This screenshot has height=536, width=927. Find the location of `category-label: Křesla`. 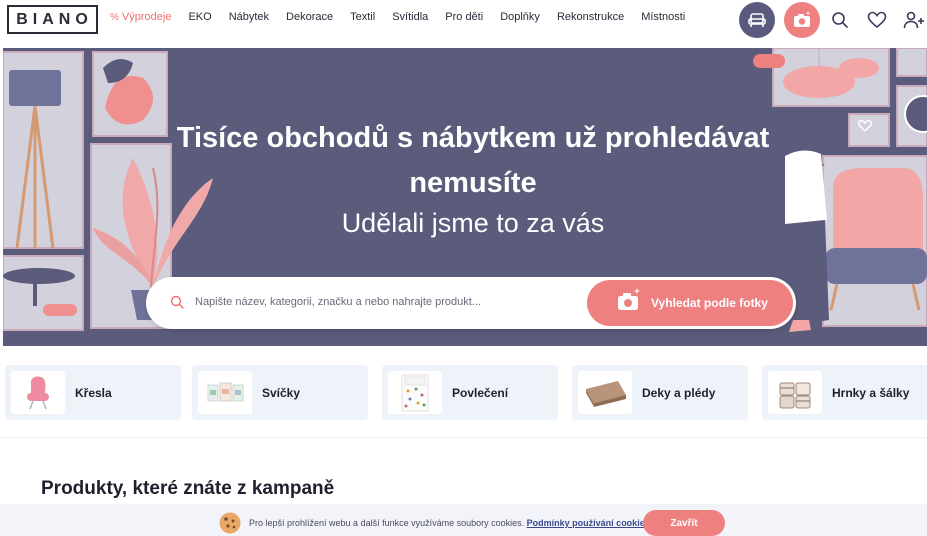

category-label: Křesla is located at coordinates (93, 393).